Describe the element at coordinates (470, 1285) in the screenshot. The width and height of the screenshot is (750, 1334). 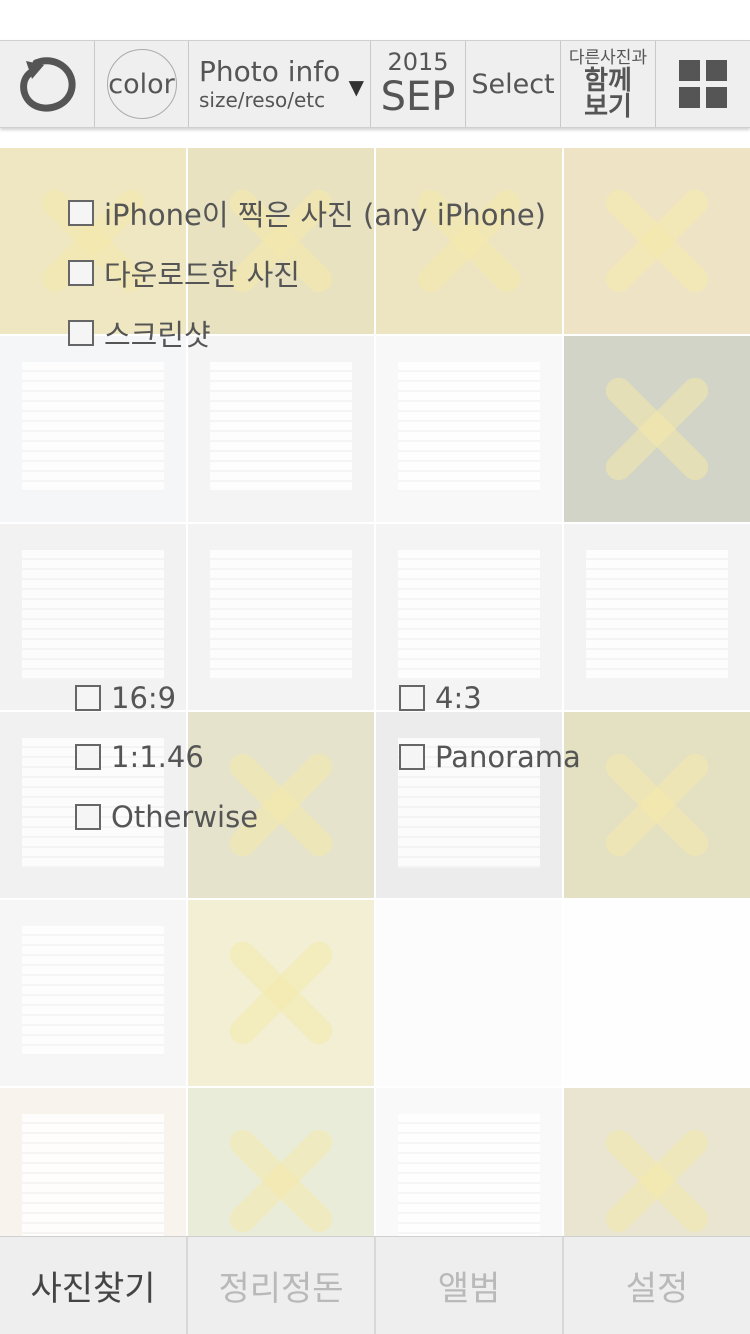
I see `tab-album: 앨범` at that location.